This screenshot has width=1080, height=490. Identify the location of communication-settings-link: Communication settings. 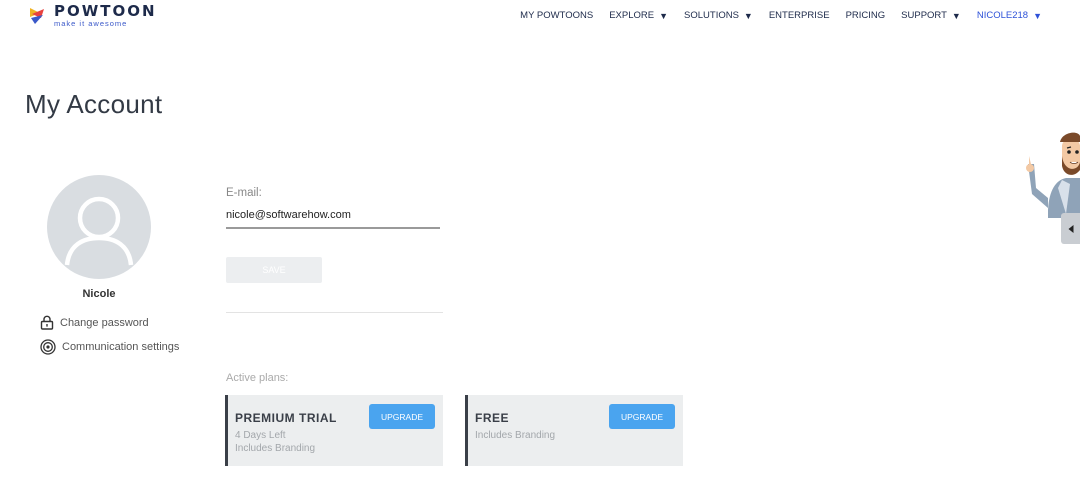
(109, 347).